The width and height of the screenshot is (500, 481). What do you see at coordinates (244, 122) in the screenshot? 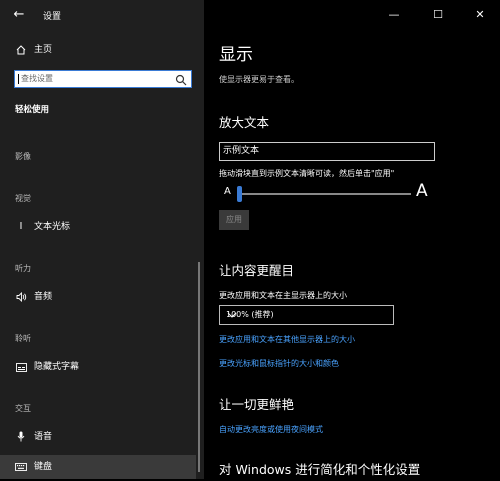
I see `make-text-bigger-heading: 放大文本` at bounding box center [244, 122].